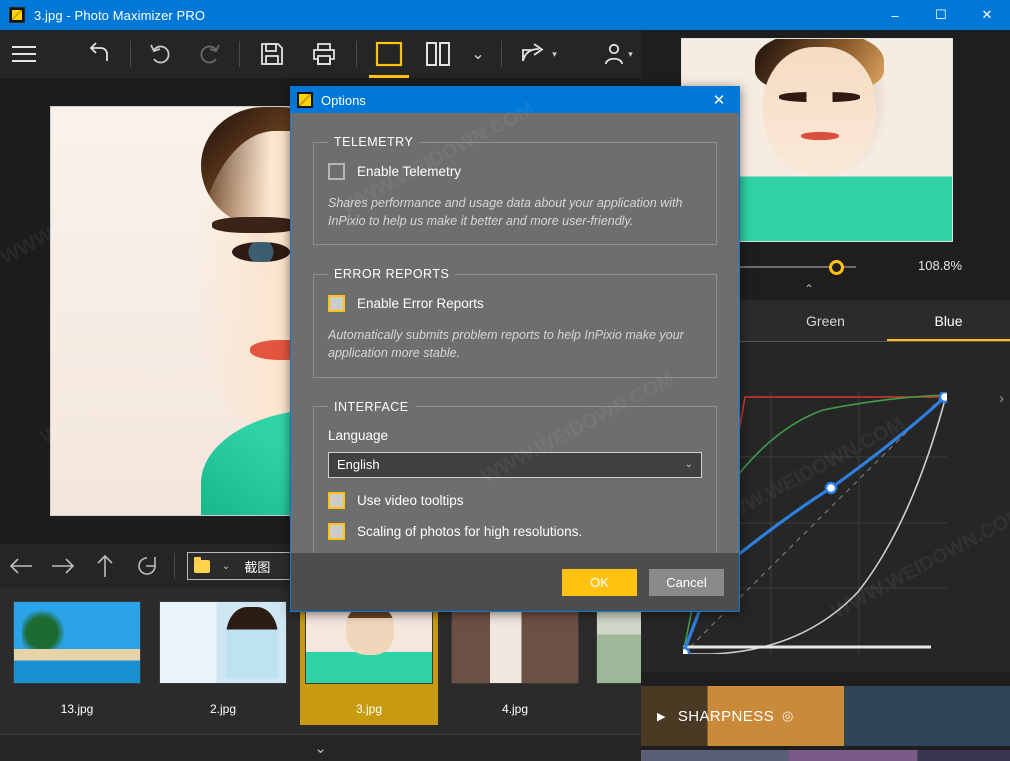  I want to click on chevron-down-icon: ⌄, so click(689, 464).